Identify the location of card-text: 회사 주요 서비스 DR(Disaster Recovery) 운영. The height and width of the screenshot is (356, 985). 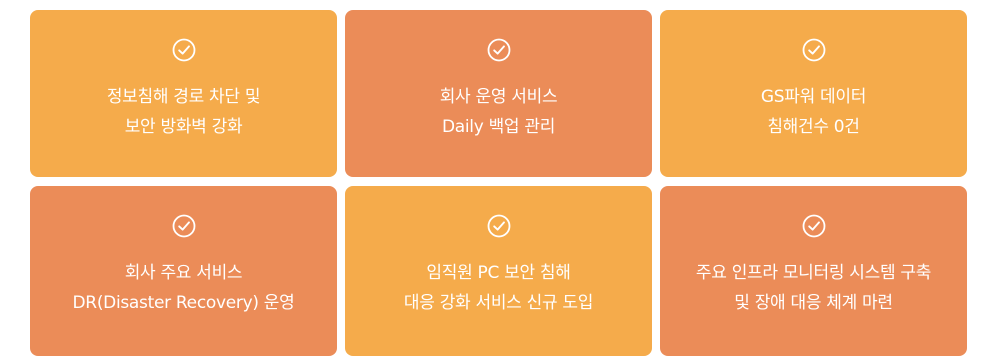
(184, 288).